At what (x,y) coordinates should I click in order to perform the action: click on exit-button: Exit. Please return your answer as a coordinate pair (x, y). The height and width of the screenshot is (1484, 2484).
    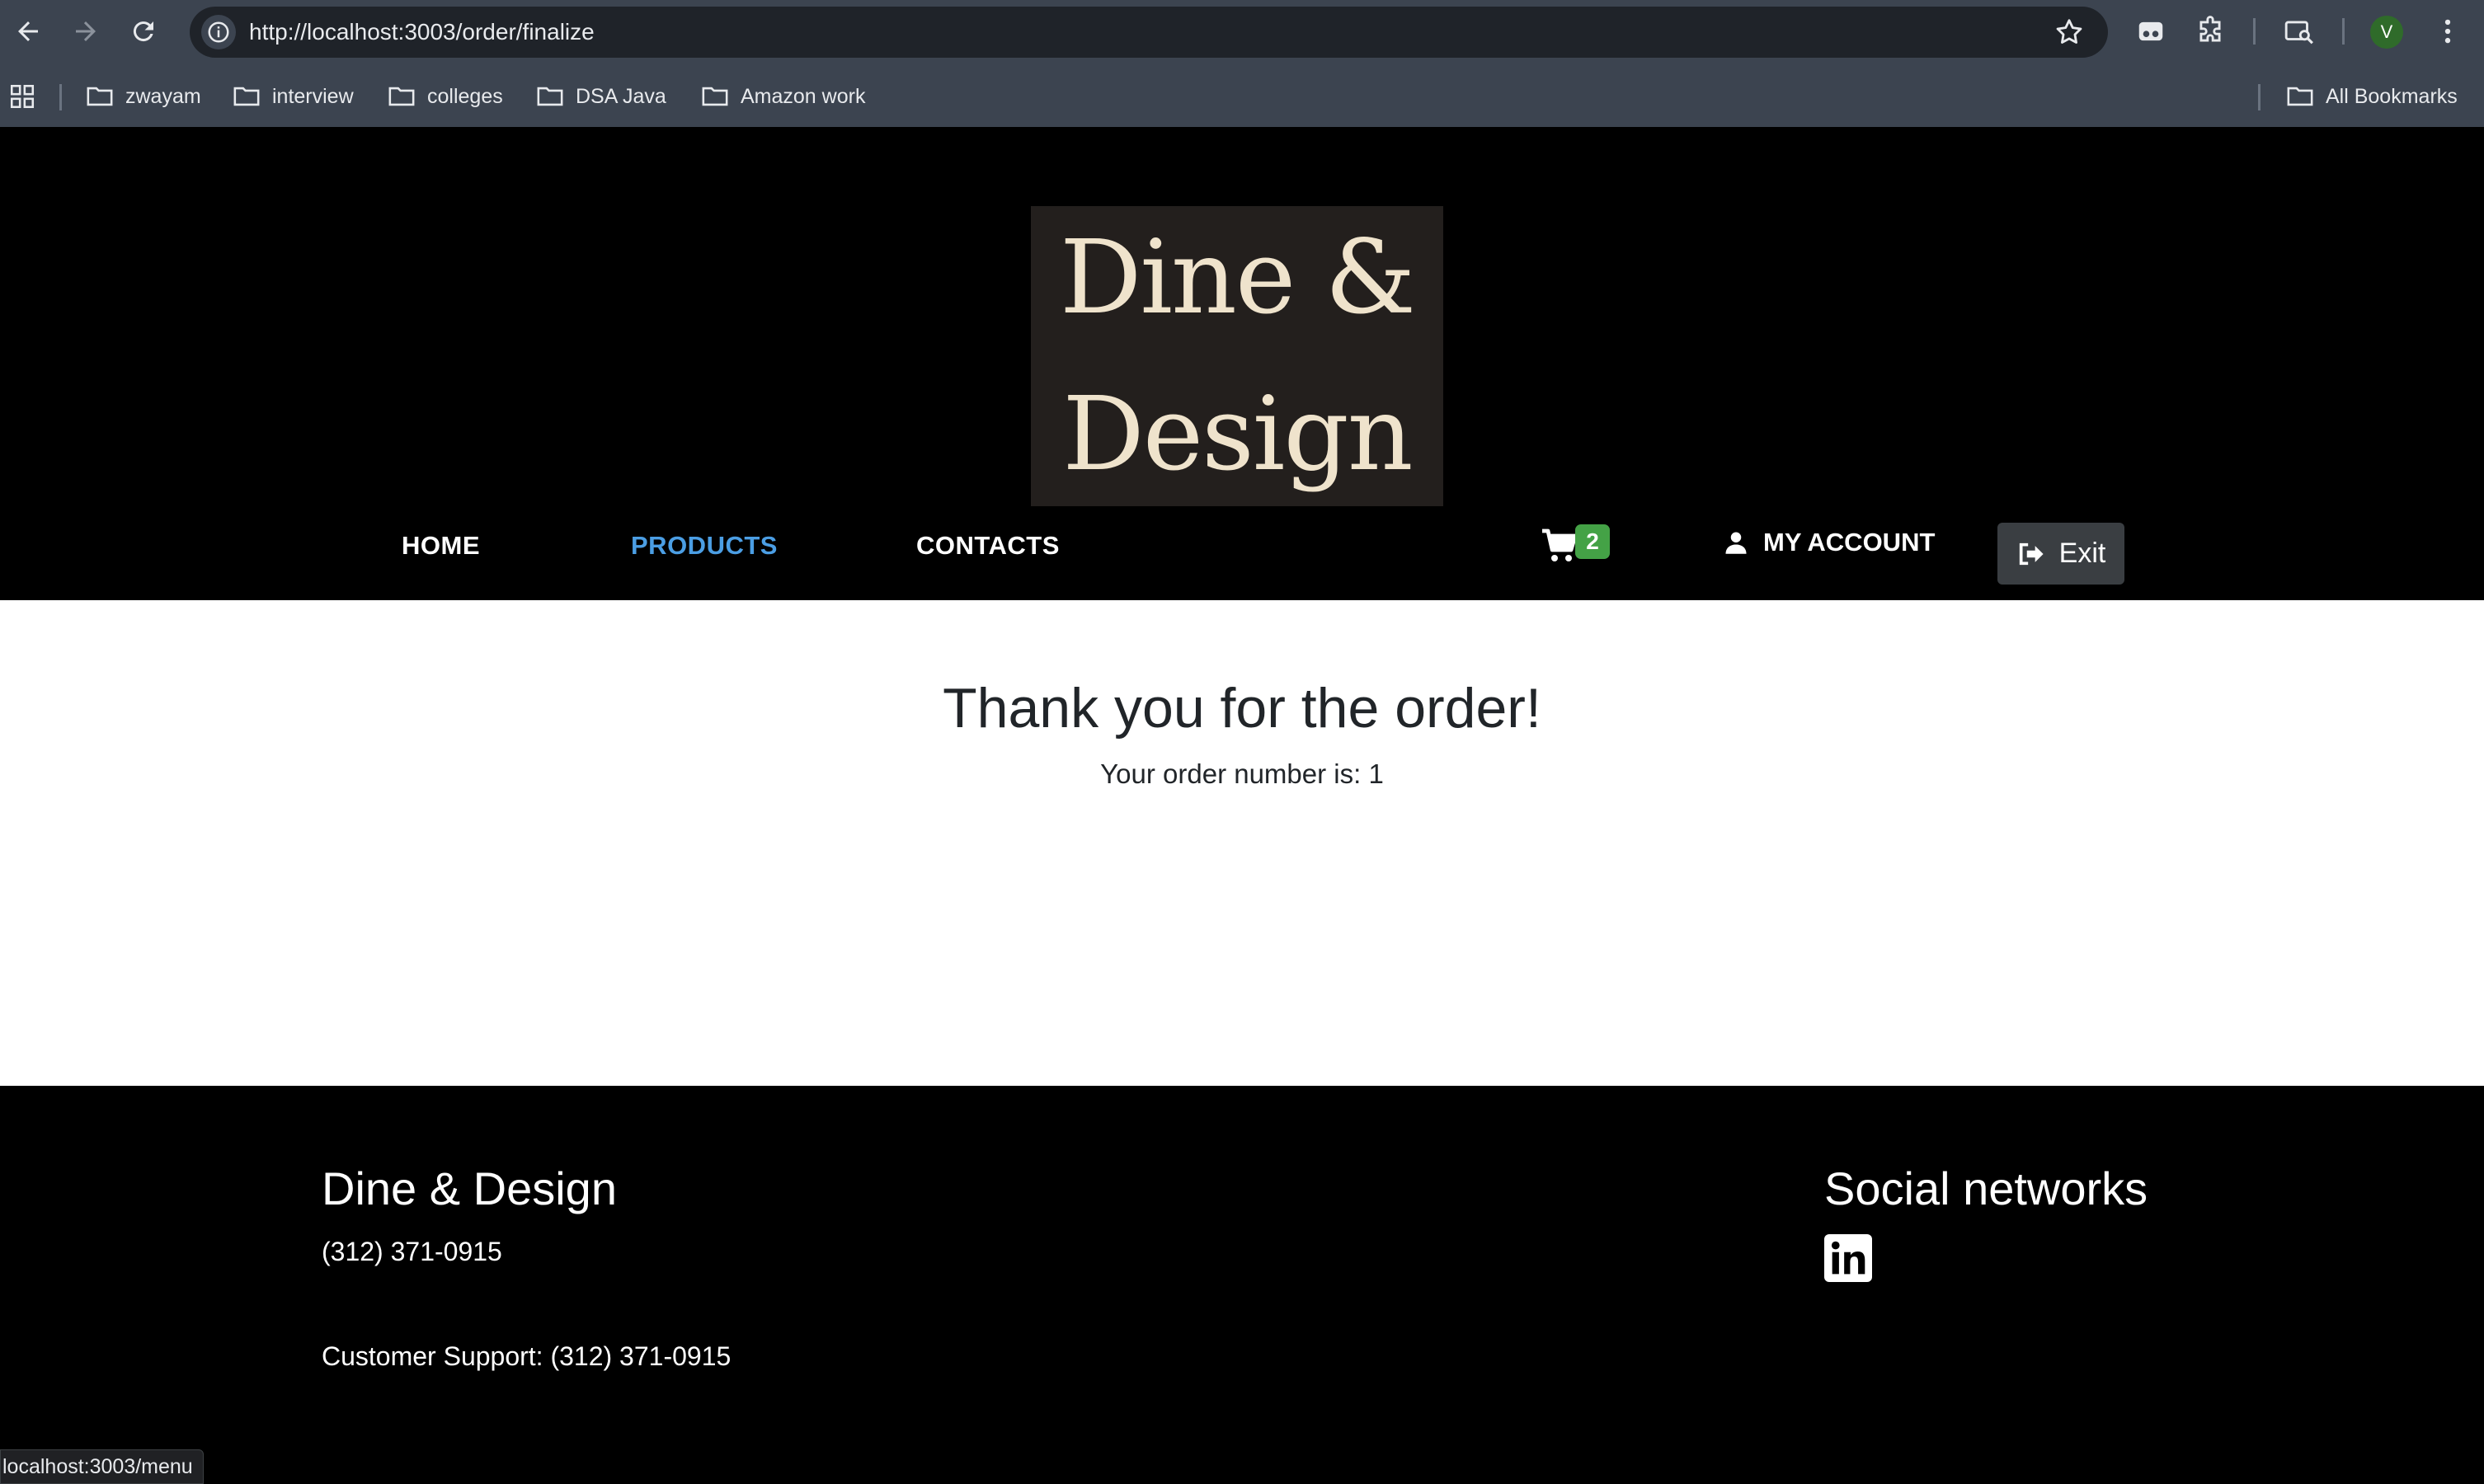
    Looking at the image, I should click on (2060, 554).